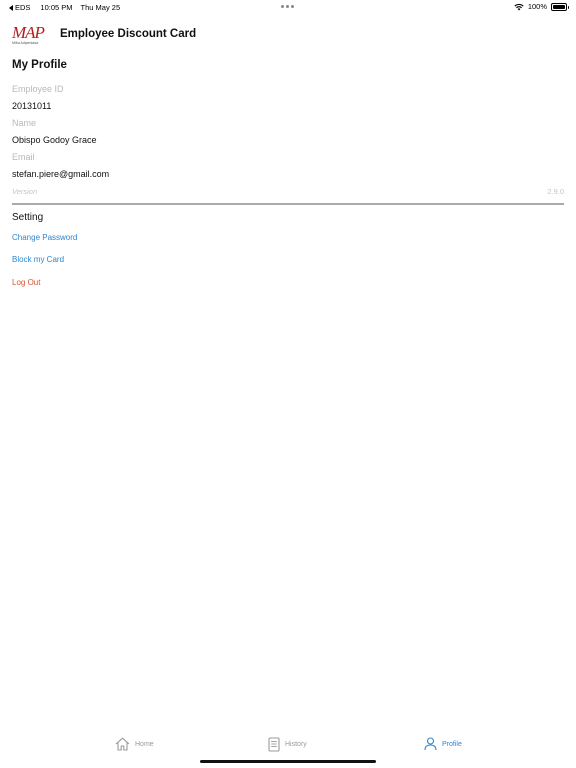 This screenshot has height=768, width=576. I want to click on name-label: Name, so click(24, 123).